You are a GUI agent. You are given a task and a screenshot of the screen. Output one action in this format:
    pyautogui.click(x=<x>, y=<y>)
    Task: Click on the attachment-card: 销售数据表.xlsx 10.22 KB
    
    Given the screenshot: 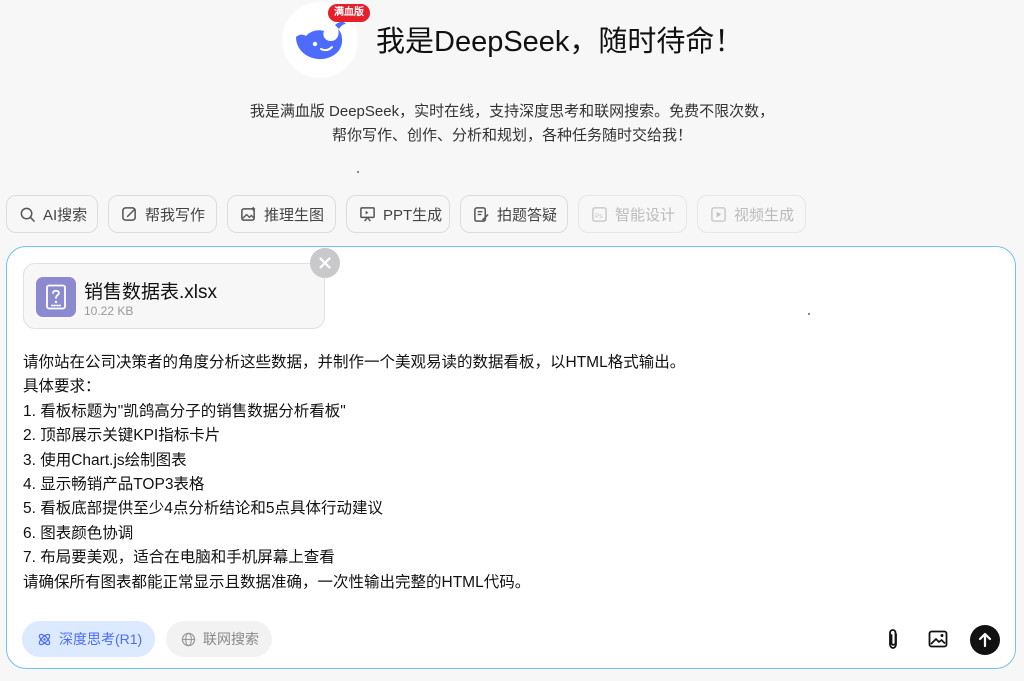 What is the action you would take?
    pyautogui.click(x=174, y=296)
    